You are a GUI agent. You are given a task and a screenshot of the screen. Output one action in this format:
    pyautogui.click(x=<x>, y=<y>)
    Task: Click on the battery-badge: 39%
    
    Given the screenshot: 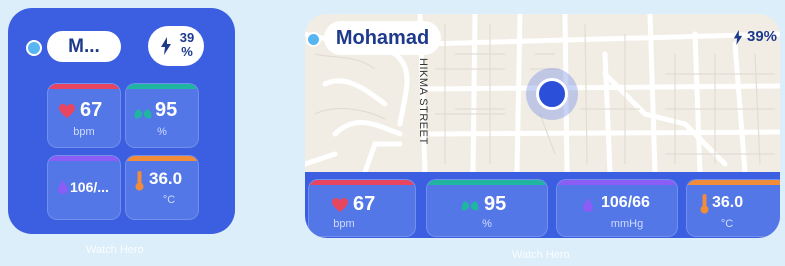 What is the action you would take?
    pyautogui.click(x=176, y=46)
    